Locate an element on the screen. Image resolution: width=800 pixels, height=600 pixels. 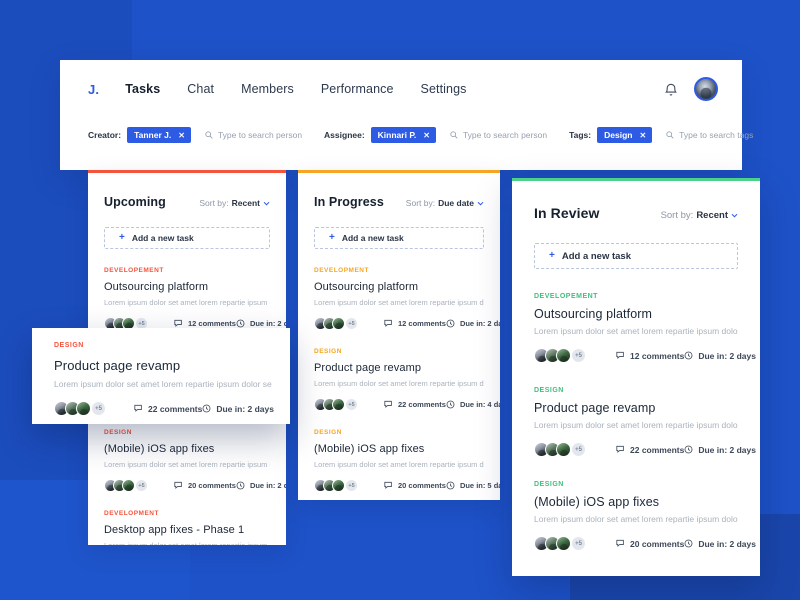
task-tag: DEVELOPMENT is located at coordinates (131, 513).